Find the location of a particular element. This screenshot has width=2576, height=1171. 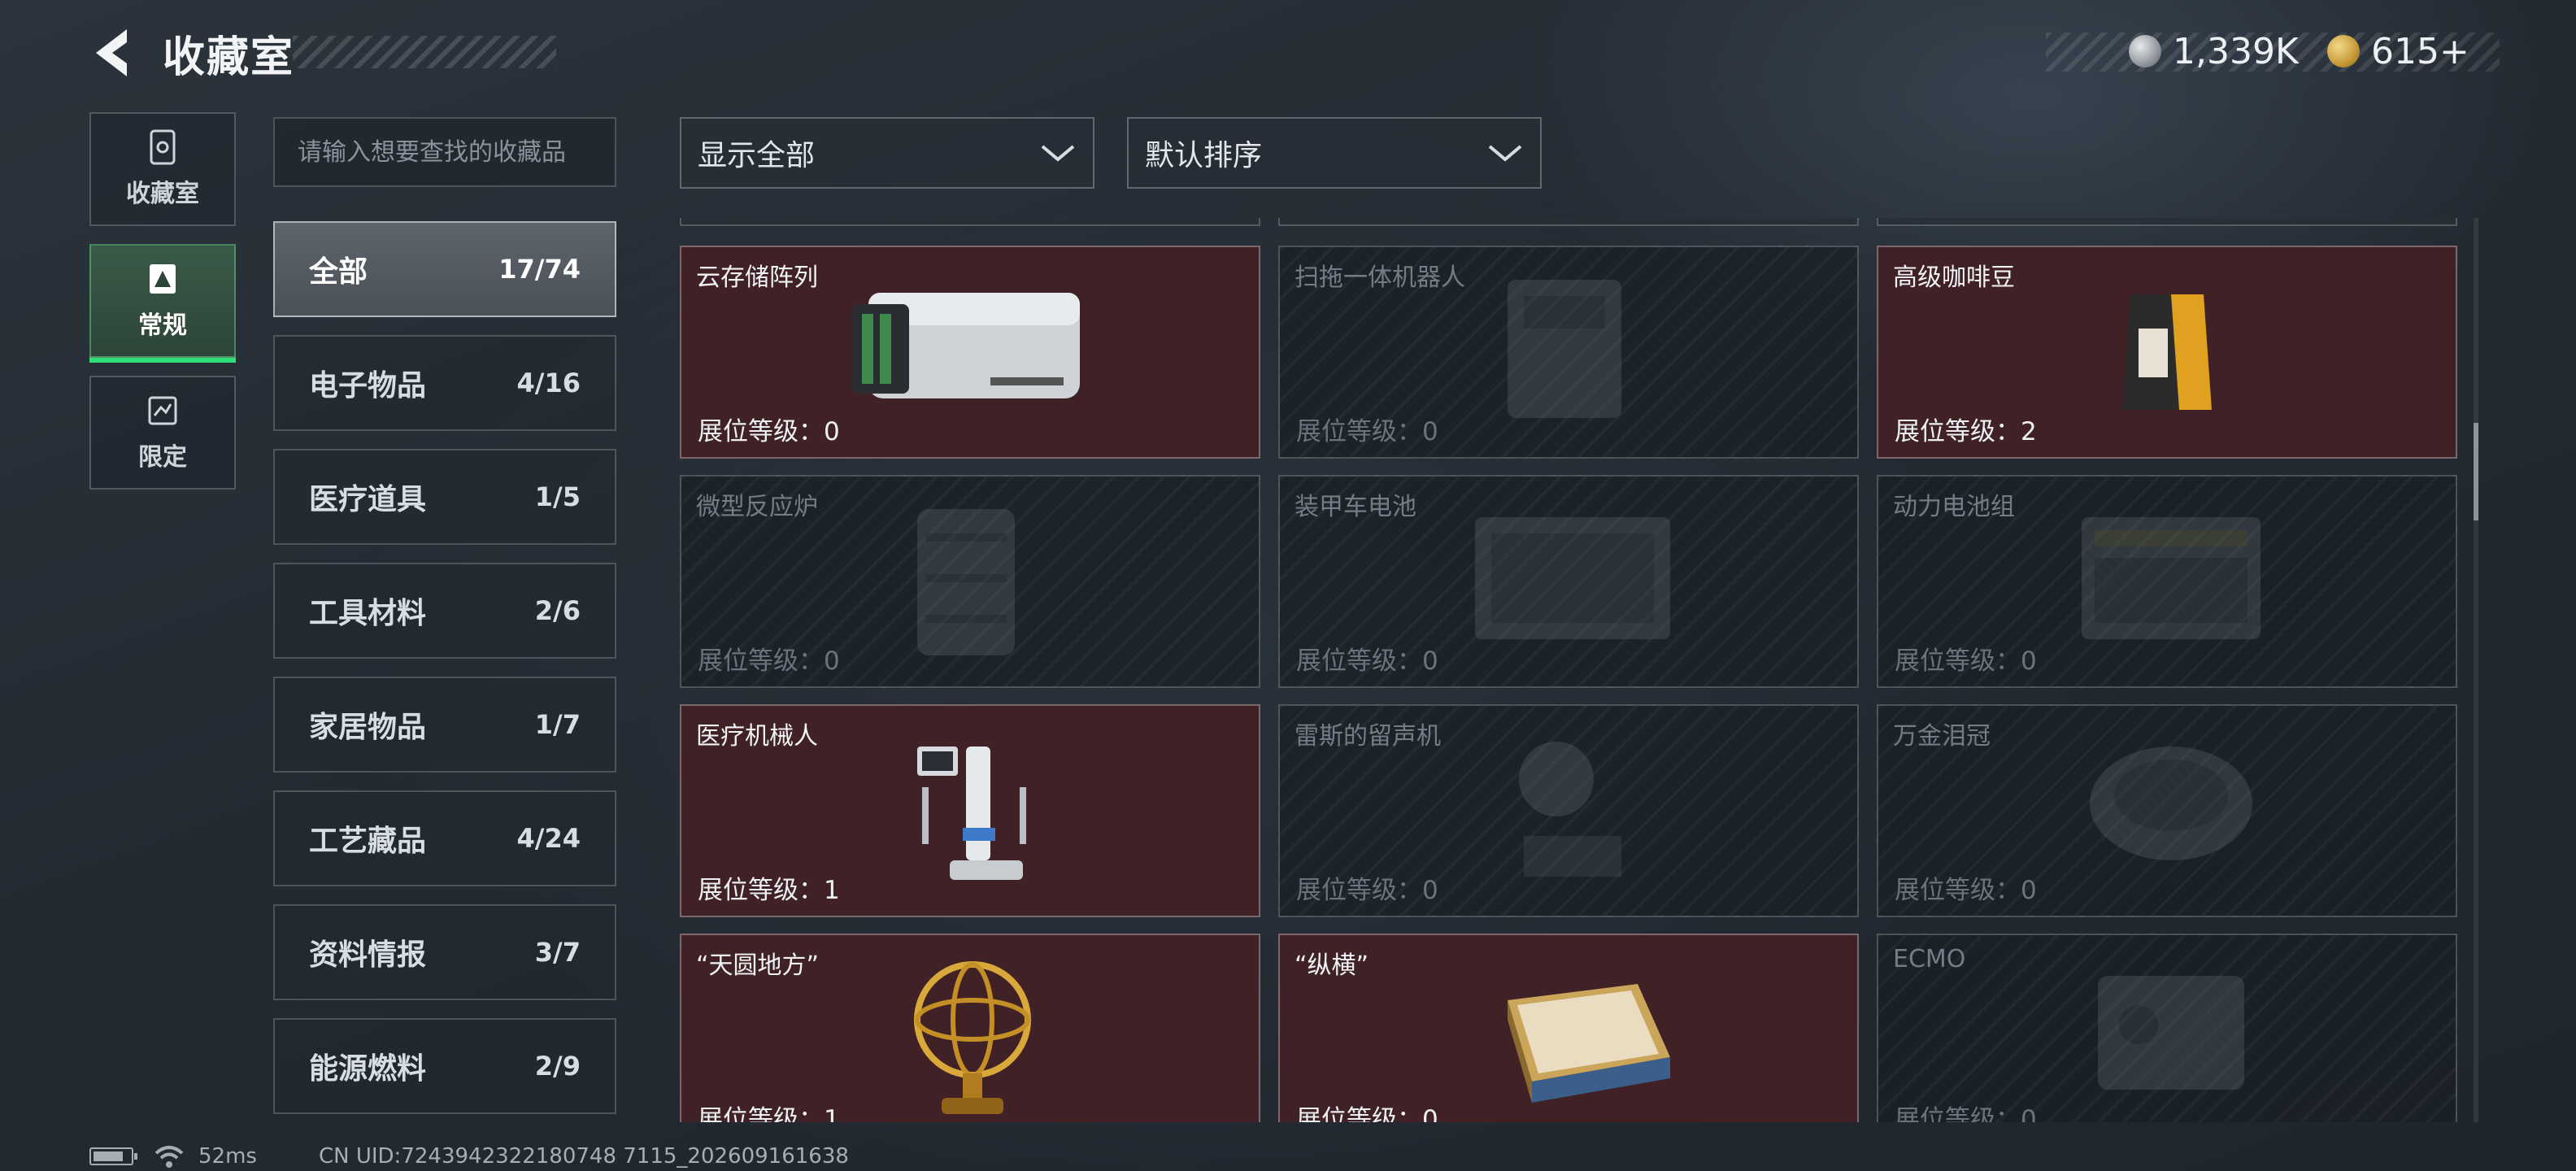

category-name: 工具材料 is located at coordinates (368, 613).